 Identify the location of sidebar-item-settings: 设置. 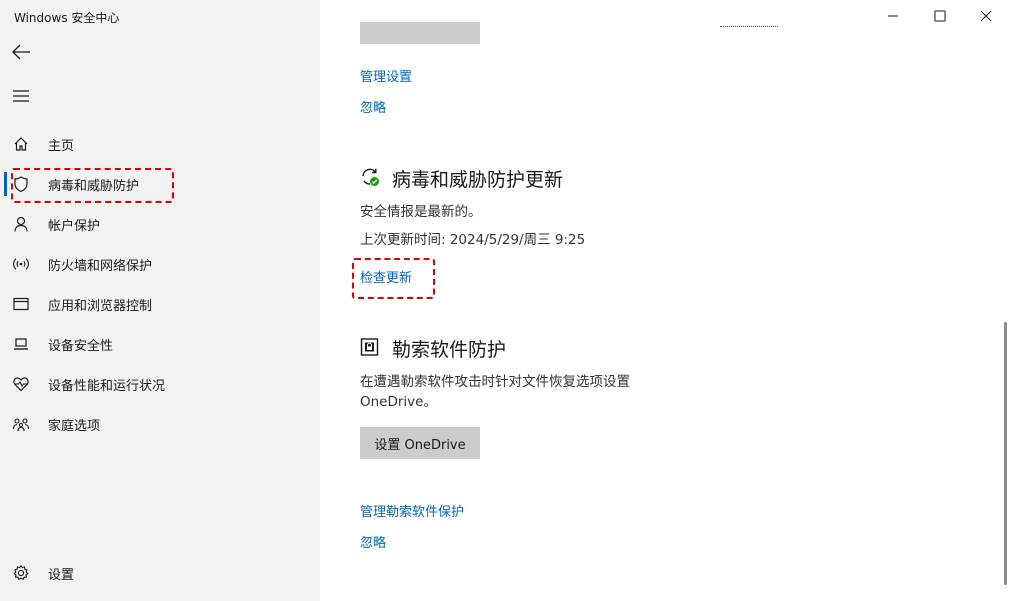
(160, 573).